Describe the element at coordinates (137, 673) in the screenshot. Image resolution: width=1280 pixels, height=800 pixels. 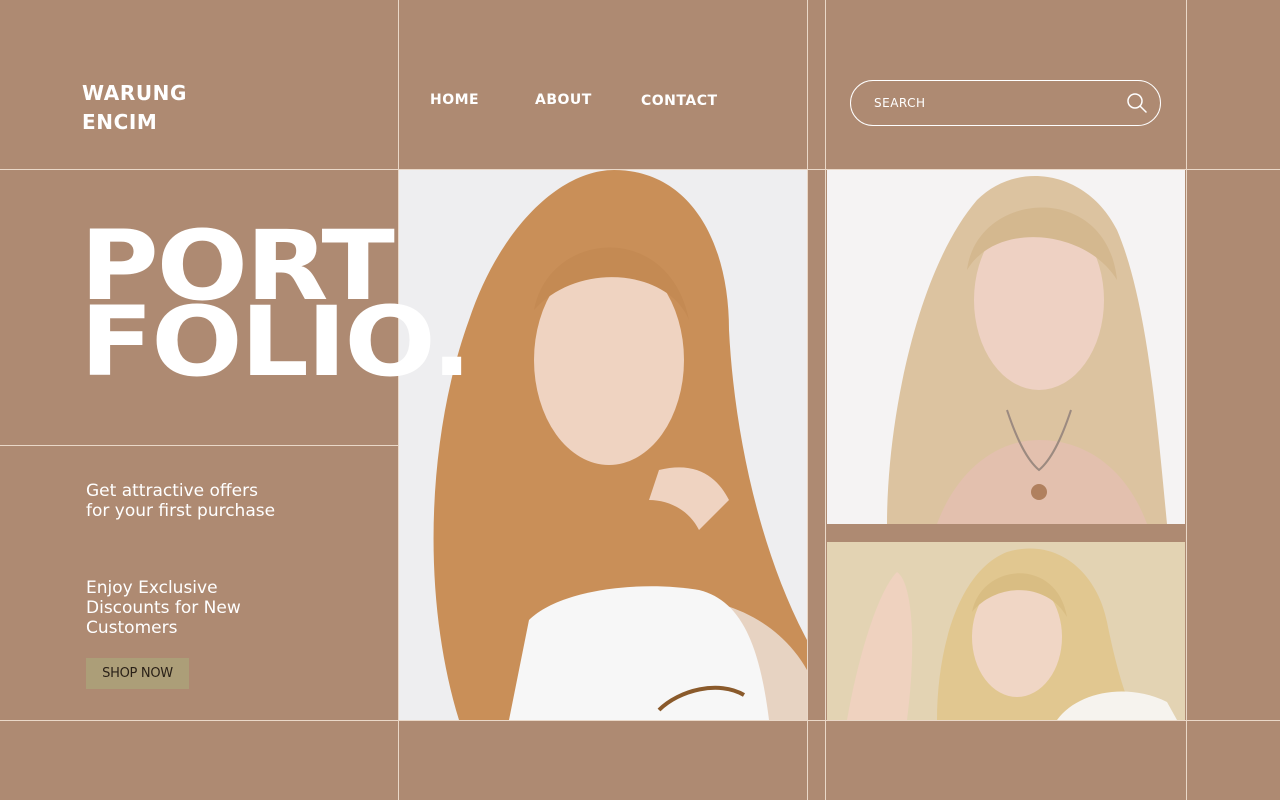
I see `shop-now-button: SHOP NOW` at that location.